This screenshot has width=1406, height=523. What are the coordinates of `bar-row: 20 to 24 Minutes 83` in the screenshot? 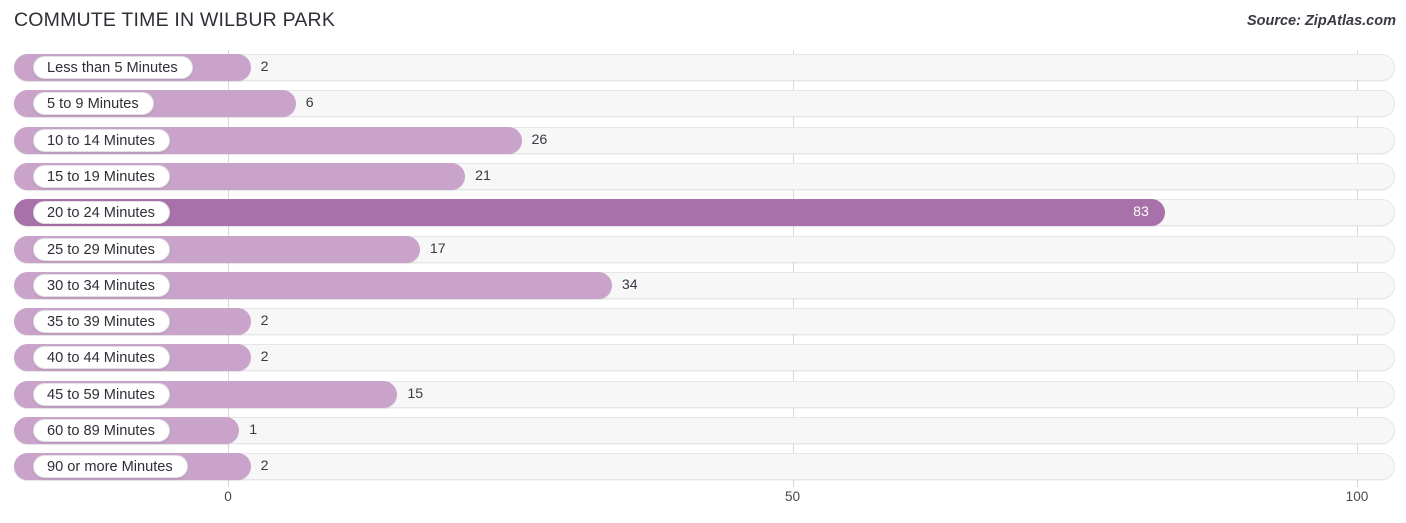 It's located at (703, 213).